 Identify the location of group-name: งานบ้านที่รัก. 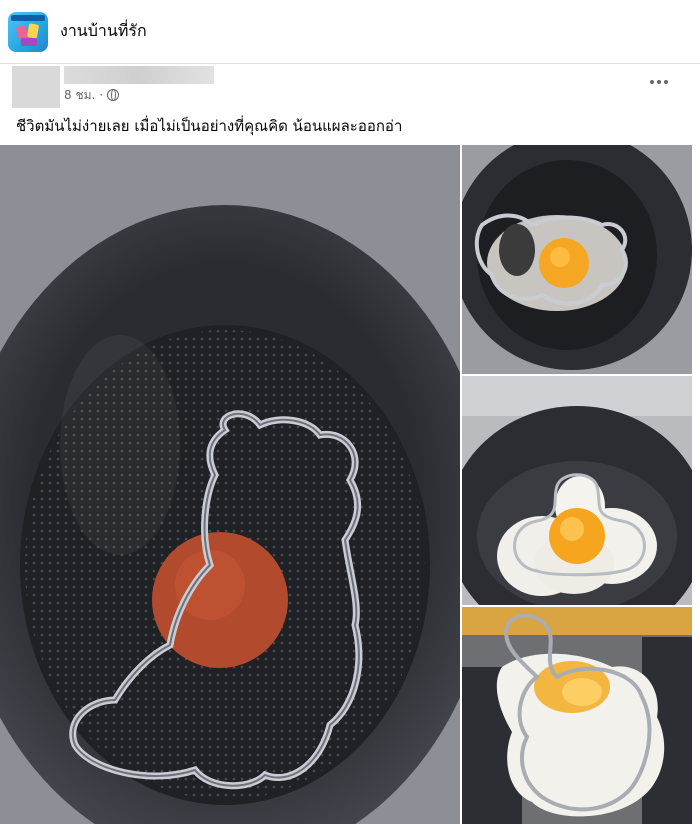
(103, 31).